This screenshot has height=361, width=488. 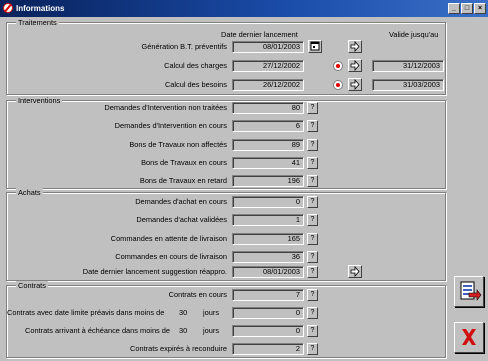 What do you see at coordinates (408, 66) in the screenshot?
I see `calcul-charges-valide-field: 31/12/2003` at bounding box center [408, 66].